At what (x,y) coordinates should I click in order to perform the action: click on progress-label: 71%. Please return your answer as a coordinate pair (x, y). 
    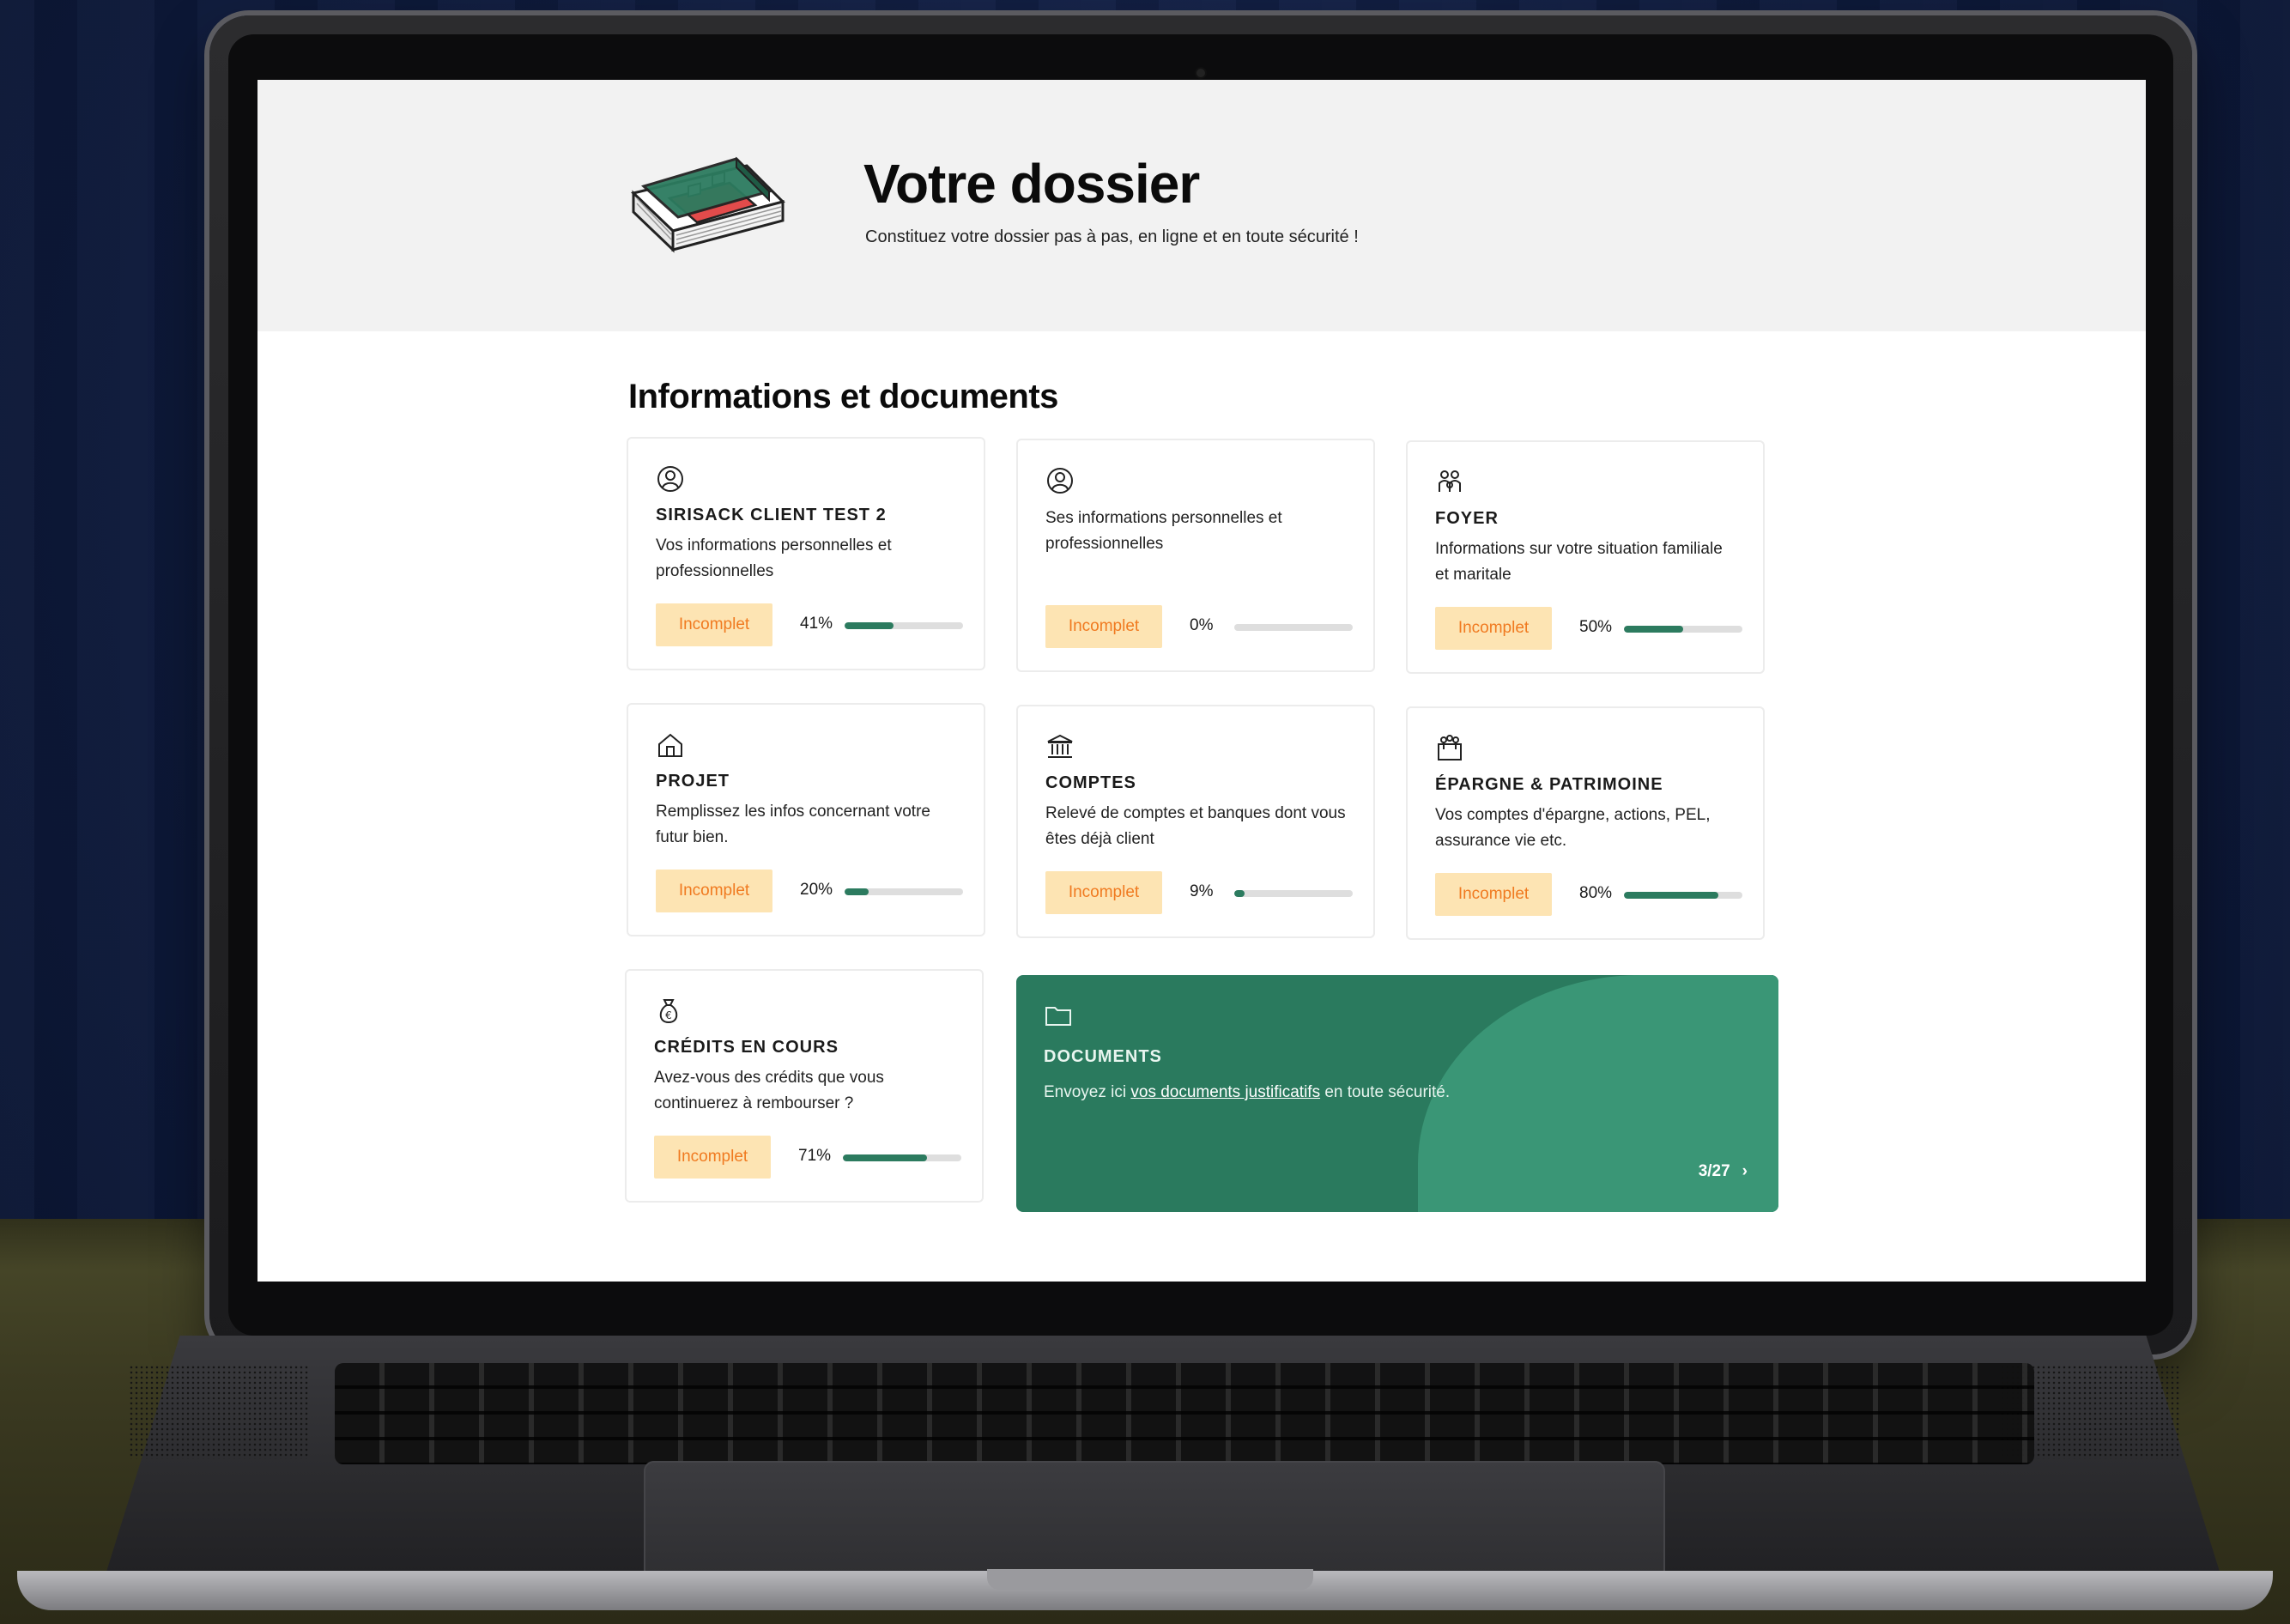
    Looking at the image, I should click on (815, 1156).